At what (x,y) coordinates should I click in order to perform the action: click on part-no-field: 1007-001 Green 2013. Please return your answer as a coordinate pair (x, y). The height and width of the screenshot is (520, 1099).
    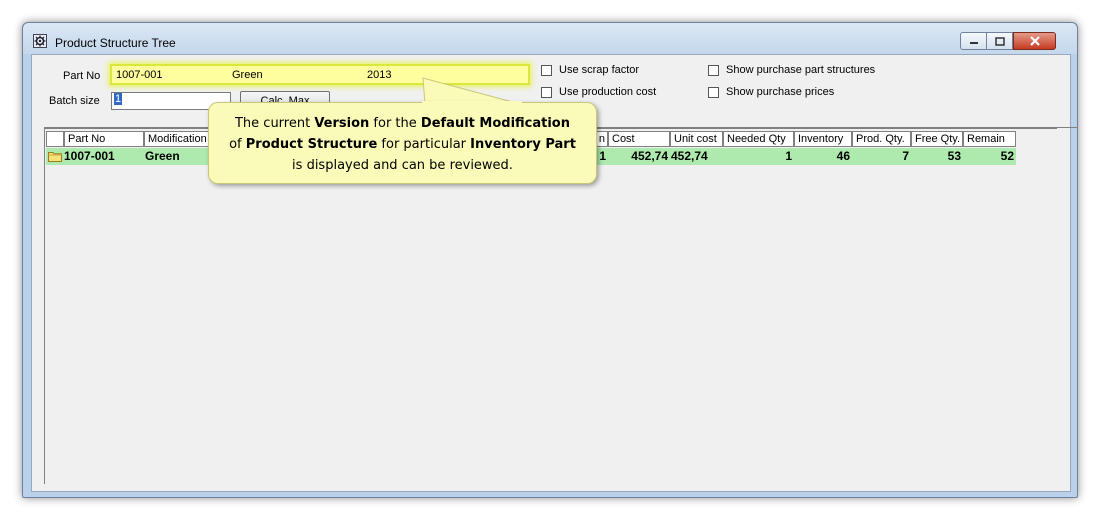
    Looking at the image, I should click on (320, 74).